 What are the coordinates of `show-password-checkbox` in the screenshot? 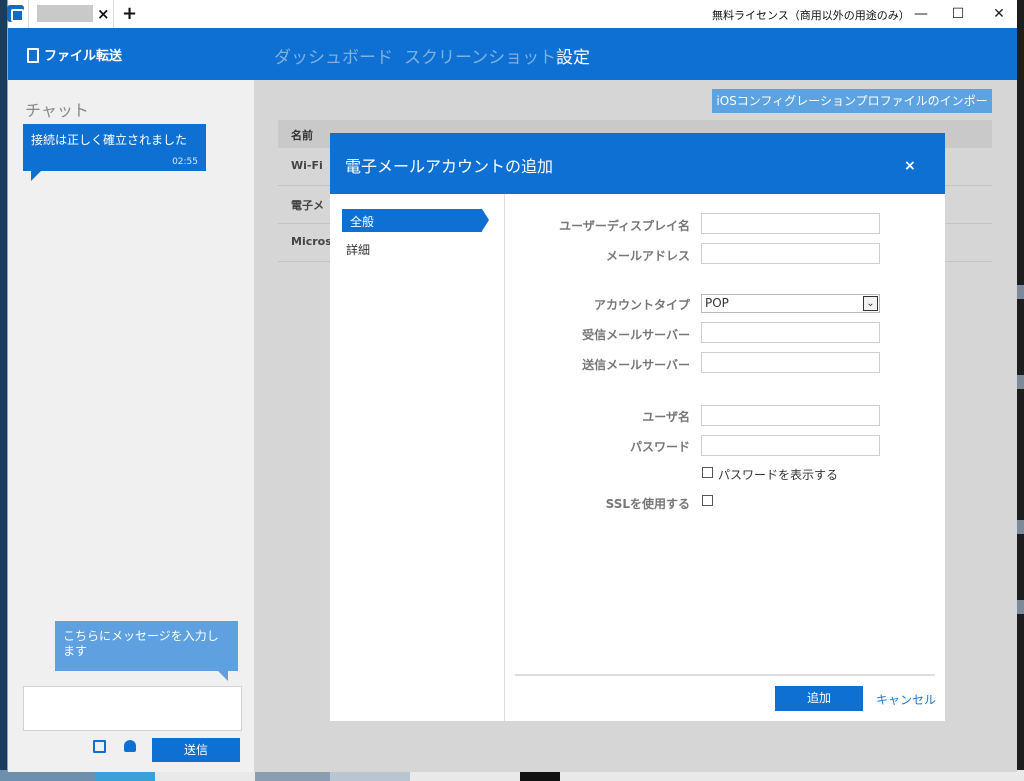 It's located at (707, 472).